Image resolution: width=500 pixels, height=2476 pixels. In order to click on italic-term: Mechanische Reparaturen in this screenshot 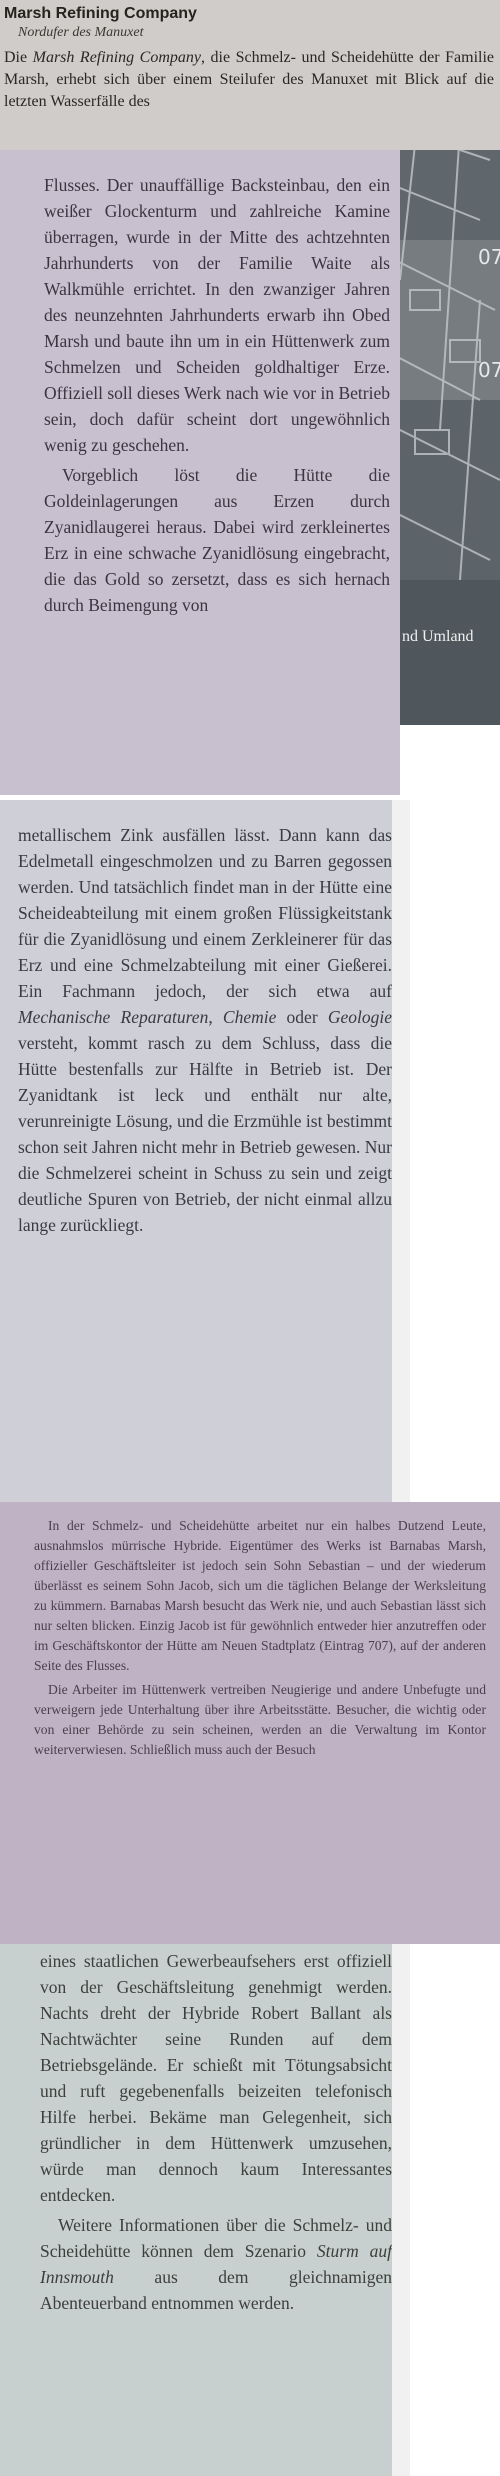, I will do `click(113, 1017)`.